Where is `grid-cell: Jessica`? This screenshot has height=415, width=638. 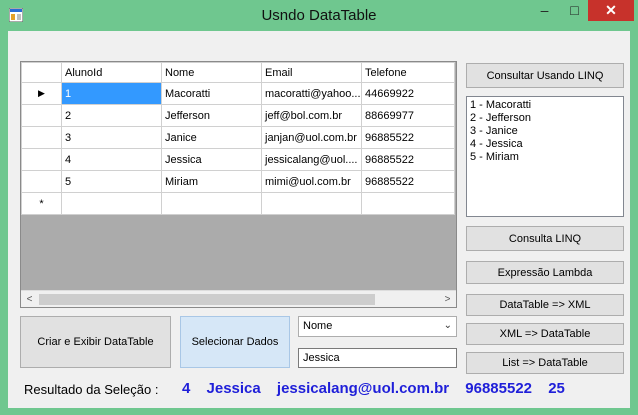
grid-cell: Jessica is located at coordinates (211, 159).